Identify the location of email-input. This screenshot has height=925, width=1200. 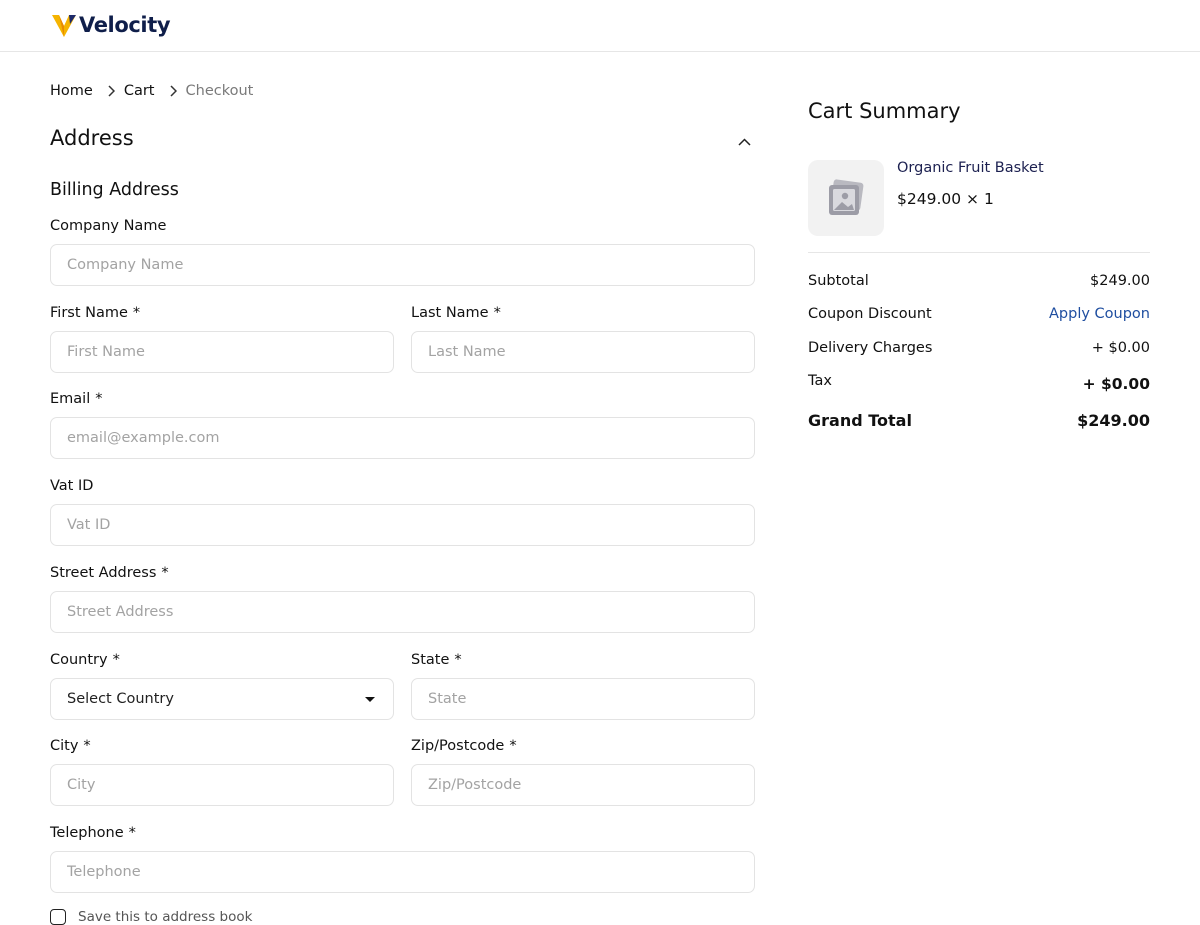
(402, 438).